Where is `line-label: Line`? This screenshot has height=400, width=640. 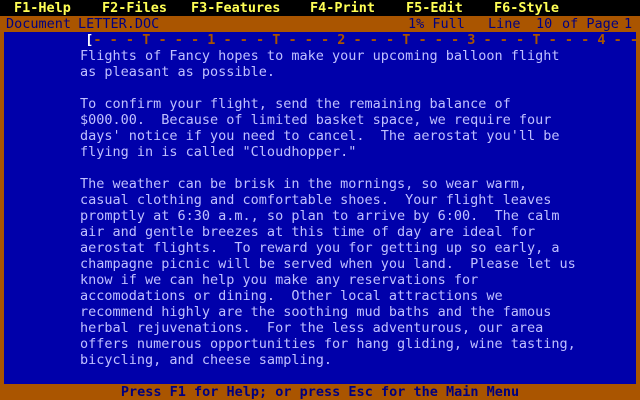
line-label: Line is located at coordinates (504, 24).